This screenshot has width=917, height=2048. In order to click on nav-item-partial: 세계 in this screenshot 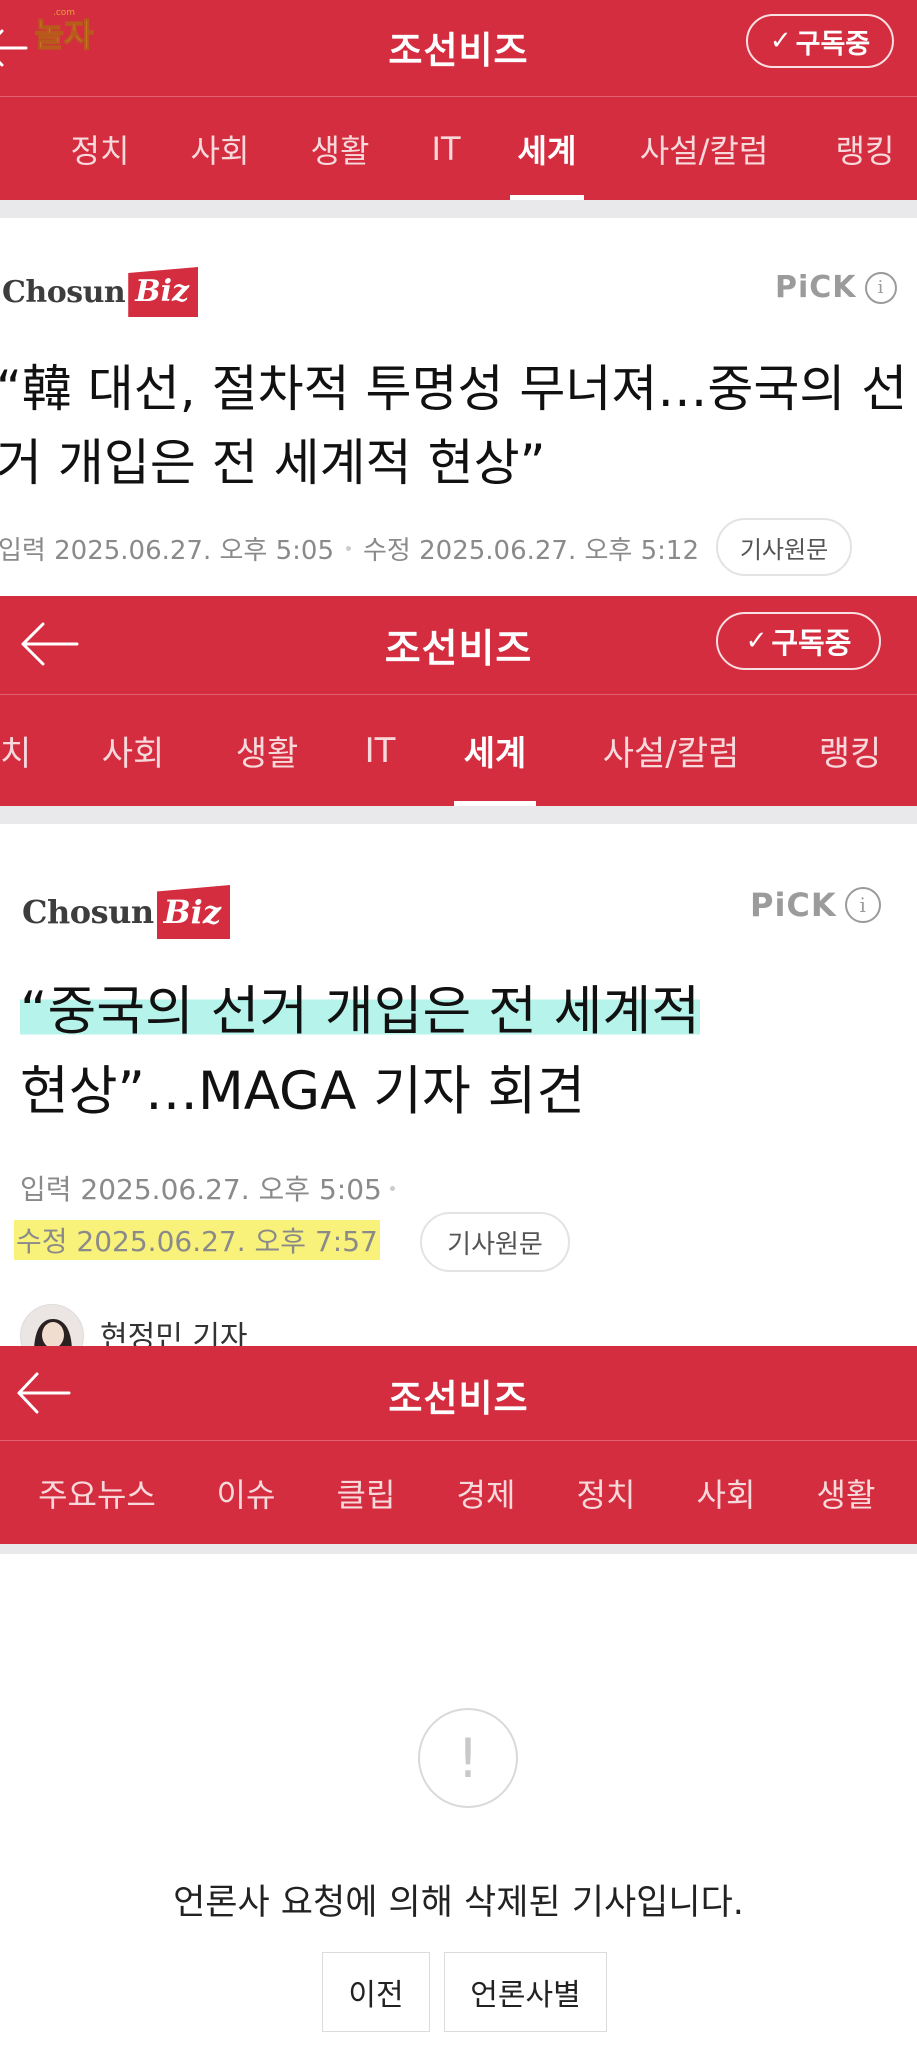, I will do `click(7, 148)`.